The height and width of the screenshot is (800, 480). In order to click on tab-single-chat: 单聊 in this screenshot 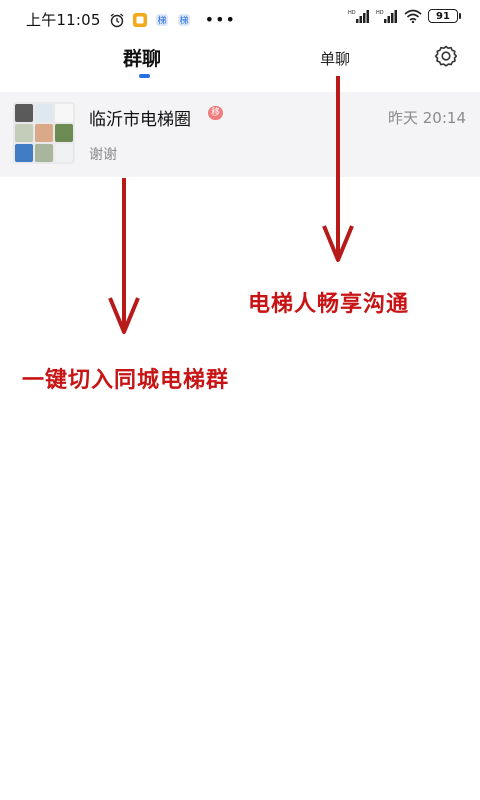, I will do `click(335, 58)`.